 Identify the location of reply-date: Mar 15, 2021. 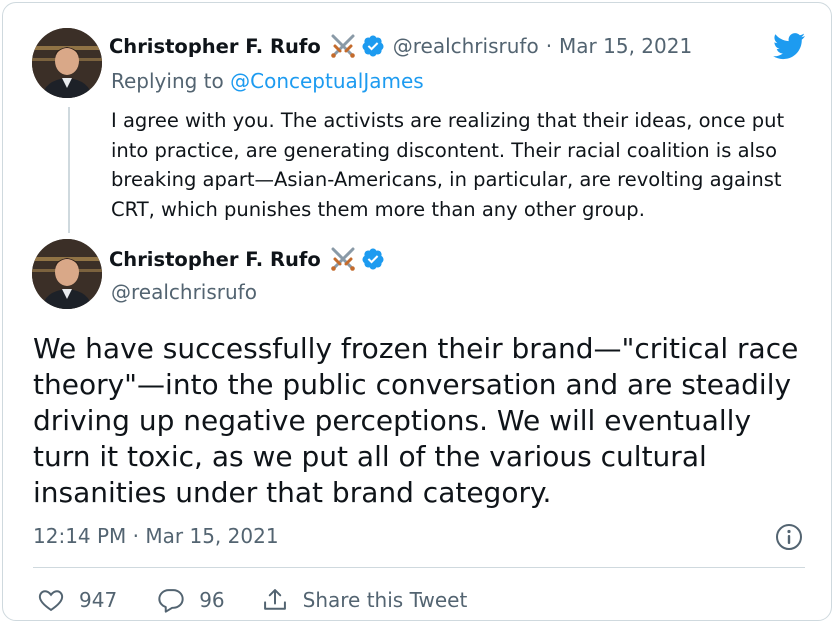
(625, 46).